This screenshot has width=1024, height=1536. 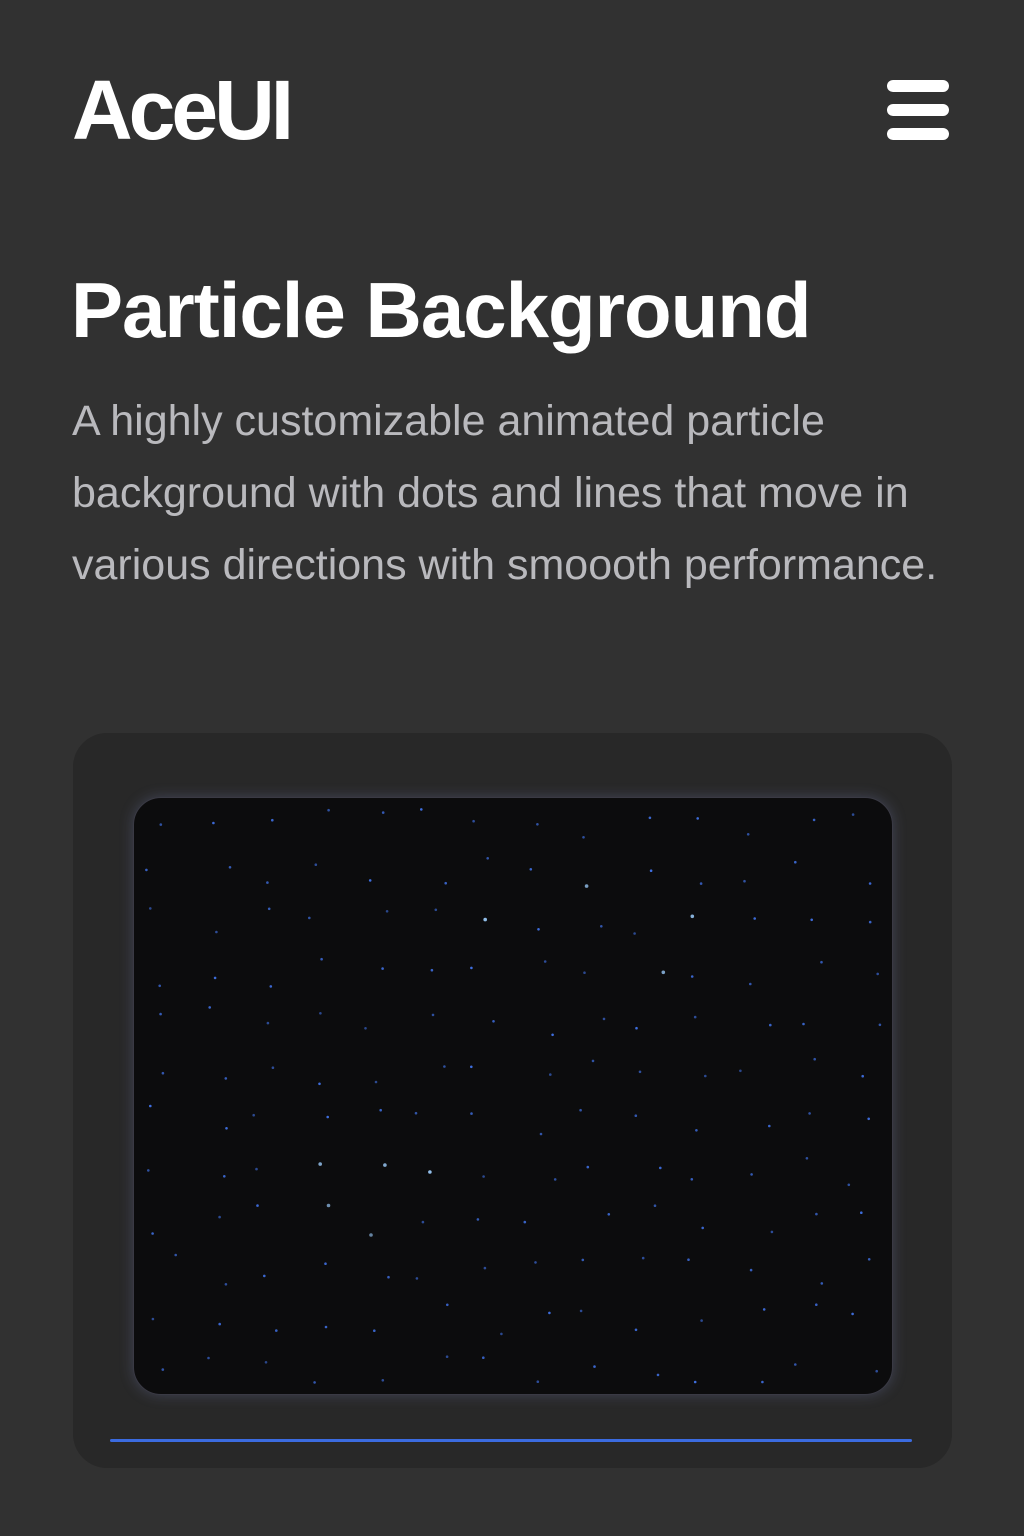 What do you see at coordinates (183, 110) in the screenshot?
I see `logo: AceUI` at bounding box center [183, 110].